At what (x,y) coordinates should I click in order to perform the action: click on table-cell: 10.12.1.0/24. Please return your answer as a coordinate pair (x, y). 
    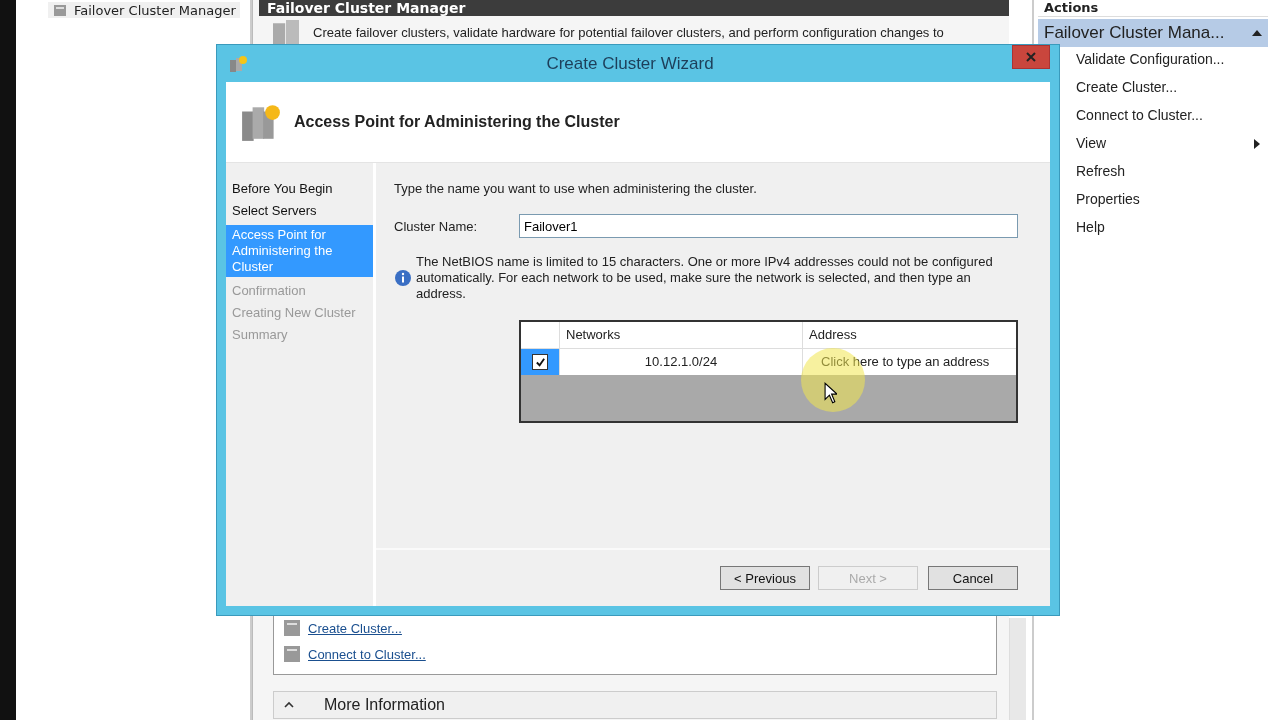
    Looking at the image, I should click on (681, 362).